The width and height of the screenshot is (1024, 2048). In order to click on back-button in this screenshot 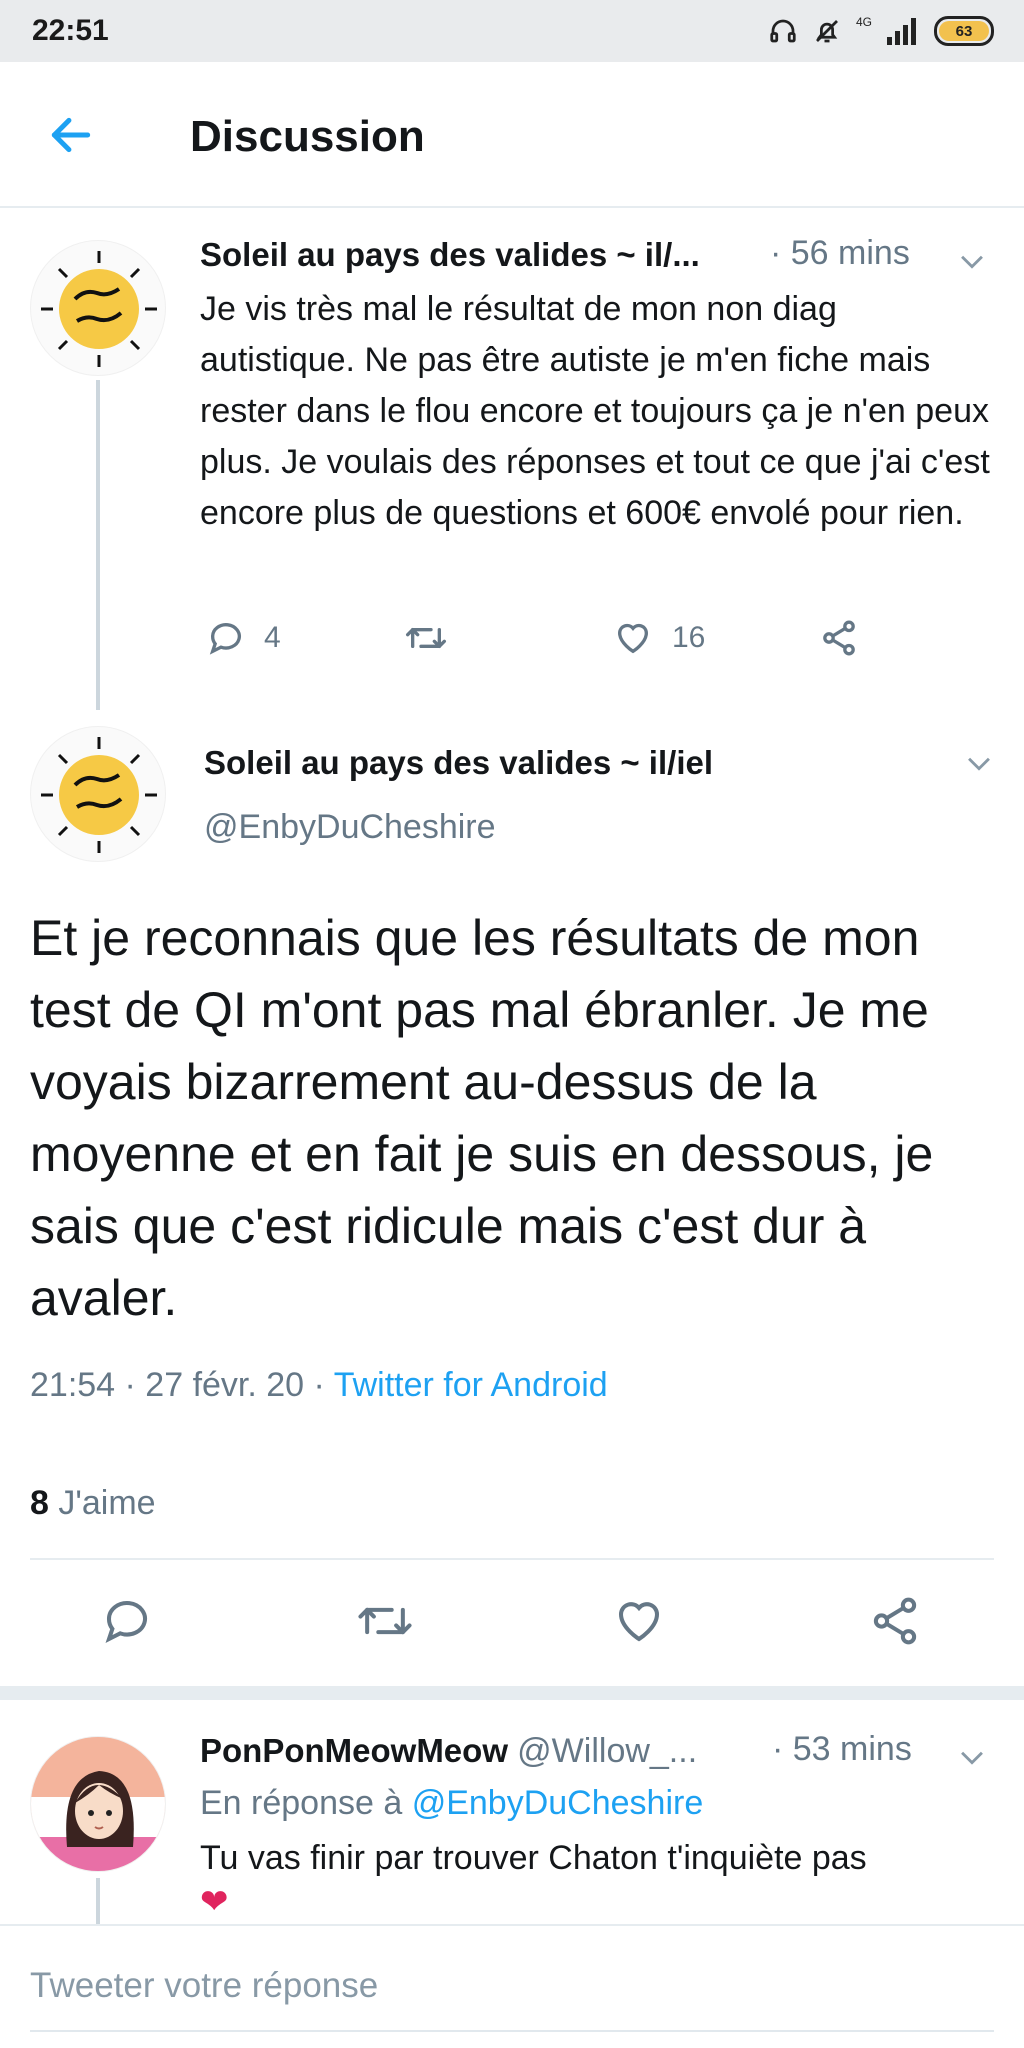, I will do `click(71, 135)`.